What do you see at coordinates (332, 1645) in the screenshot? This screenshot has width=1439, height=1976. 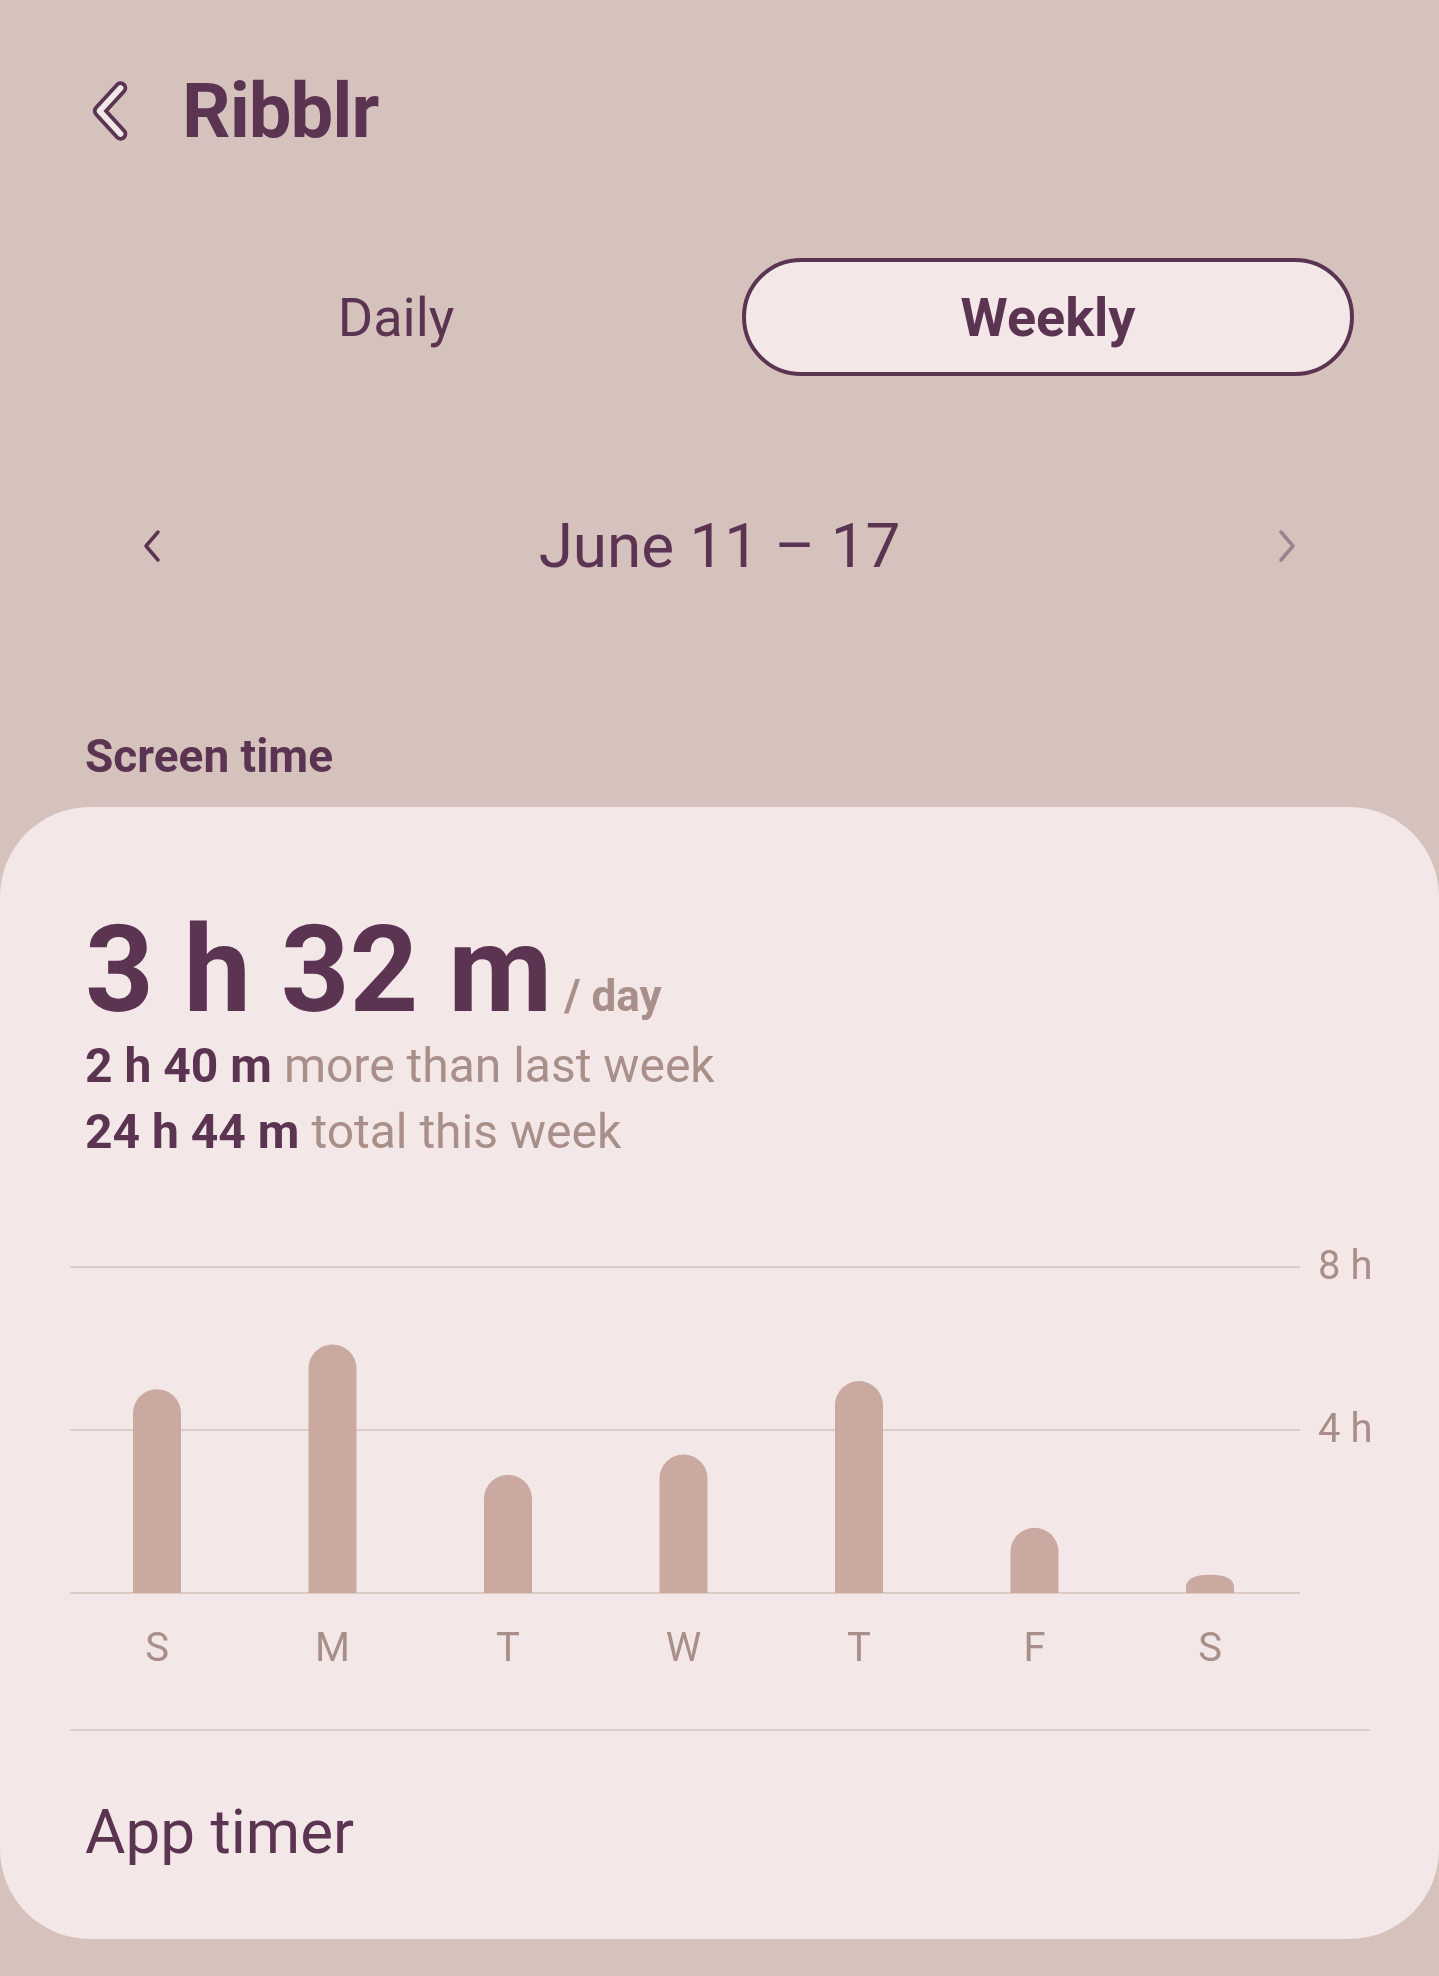 I see `day-label: M` at bounding box center [332, 1645].